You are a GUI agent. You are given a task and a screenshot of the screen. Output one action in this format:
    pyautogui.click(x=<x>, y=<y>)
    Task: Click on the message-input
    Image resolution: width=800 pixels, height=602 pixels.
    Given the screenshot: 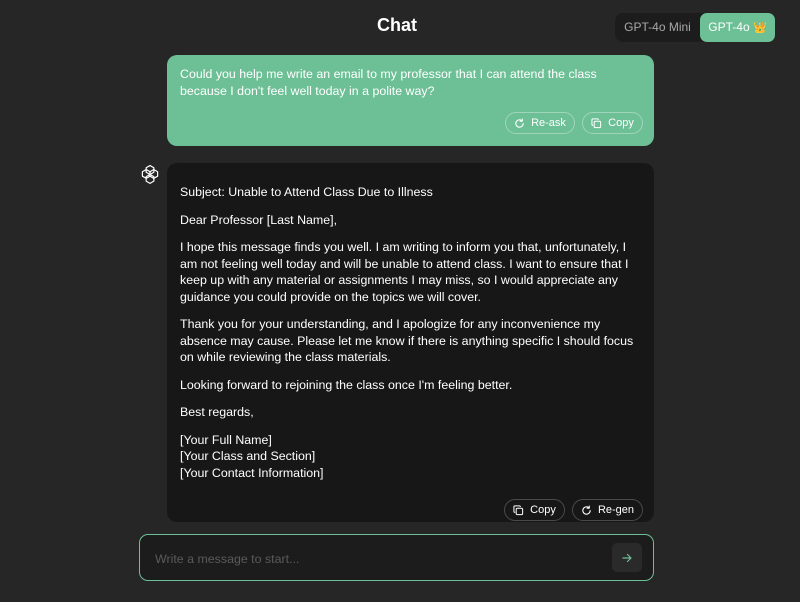 What is the action you would take?
    pyautogui.click(x=380, y=558)
    